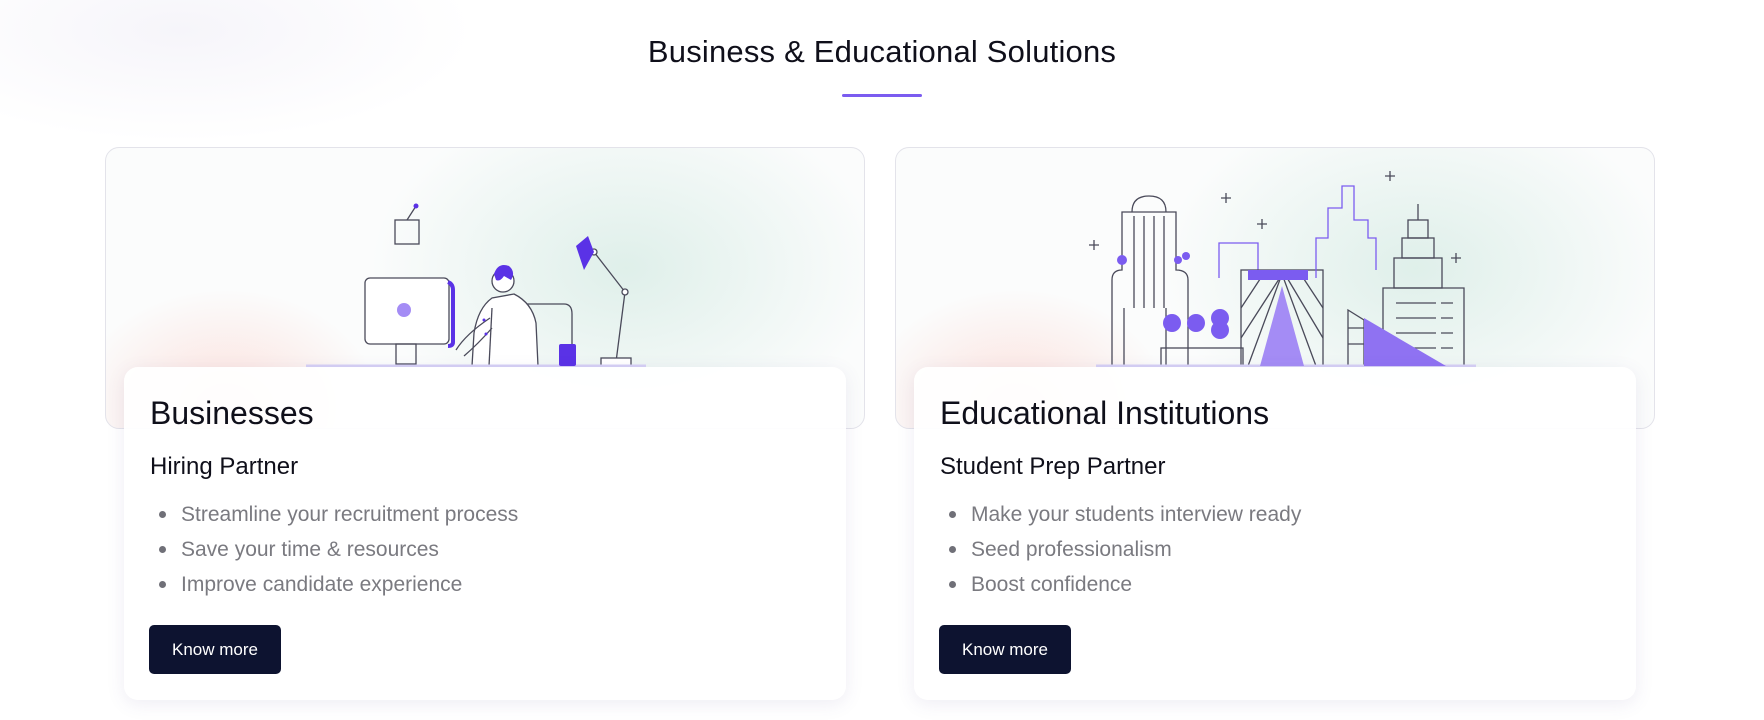  What do you see at coordinates (1136, 514) in the screenshot?
I see `list-item-text: Make your students interview ready` at bounding box center [1136, 514].